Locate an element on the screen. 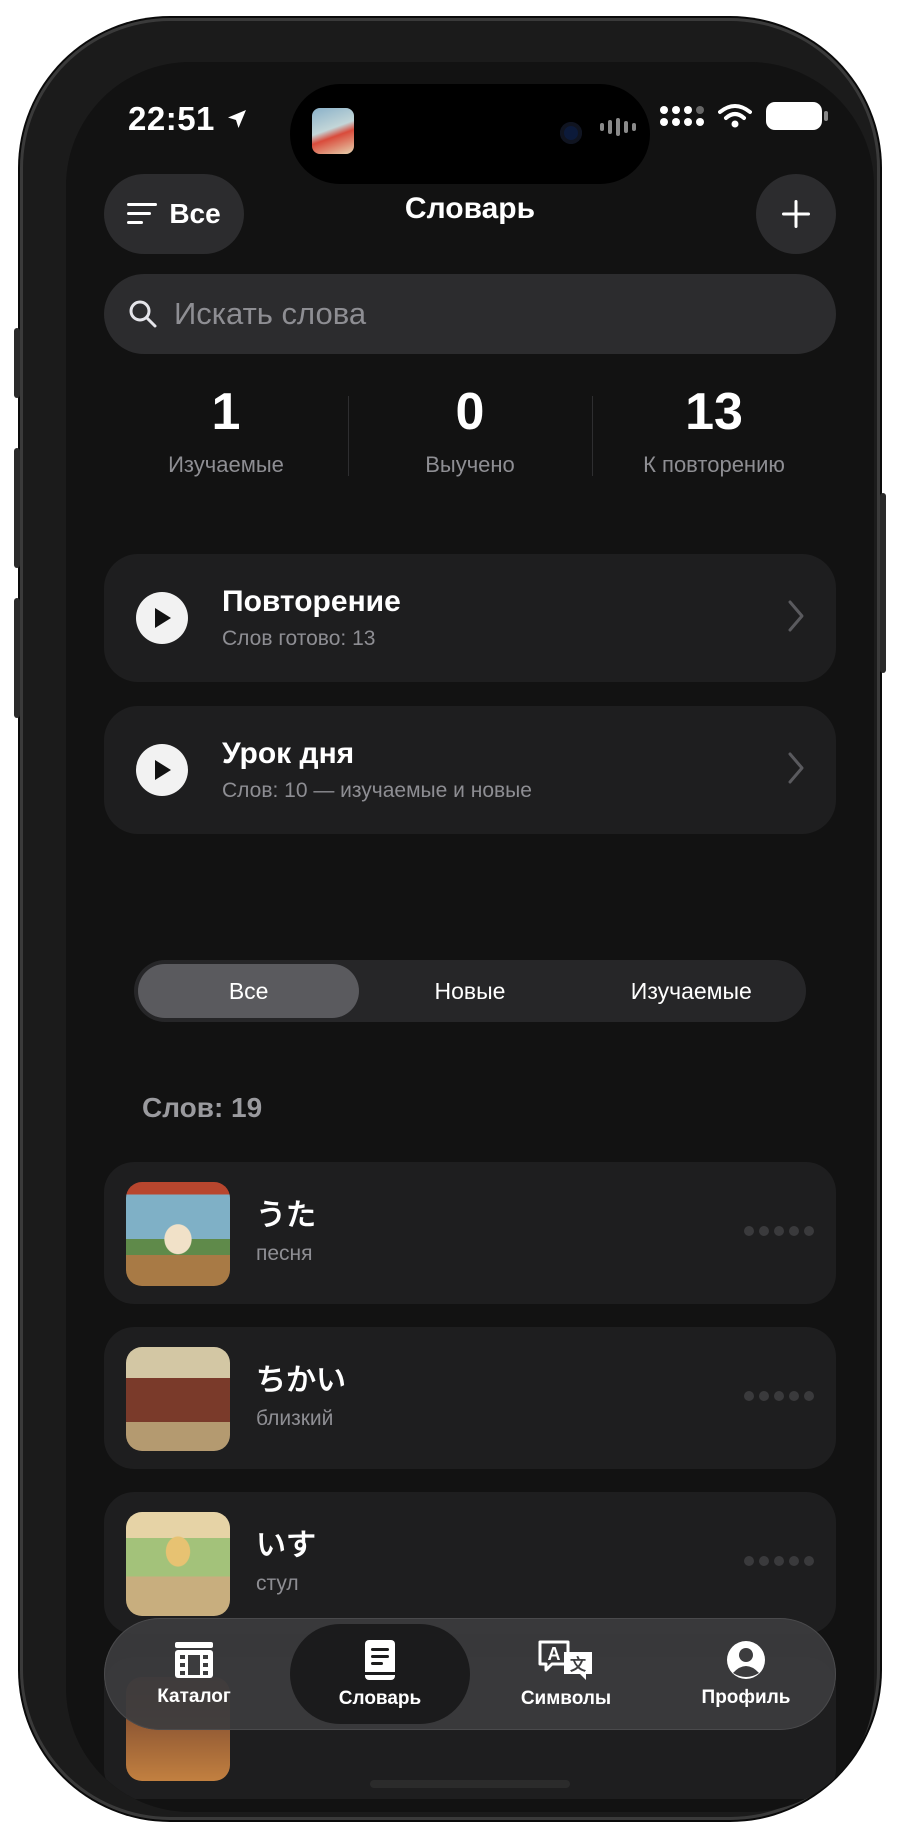 The image size is (900, 1840). word-translation: близкий is located at coordinates (295, 1418).